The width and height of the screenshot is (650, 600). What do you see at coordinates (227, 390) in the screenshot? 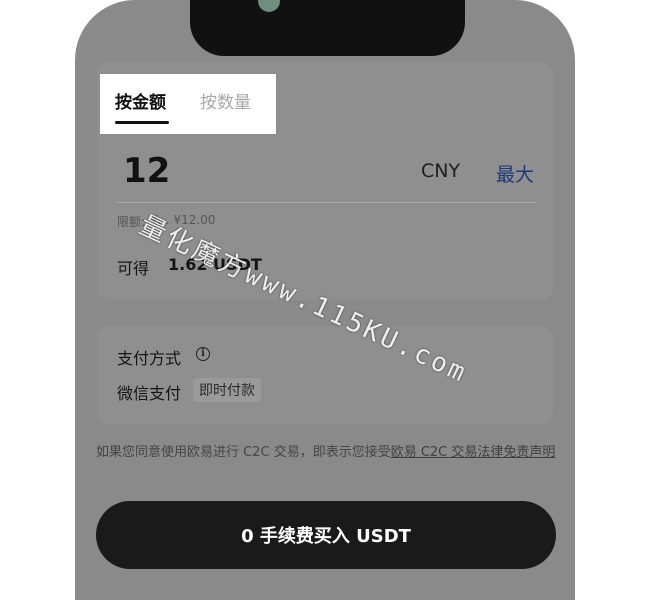
I see `instant-payment-tag: 即时付款` at bounding box center [227, 390].